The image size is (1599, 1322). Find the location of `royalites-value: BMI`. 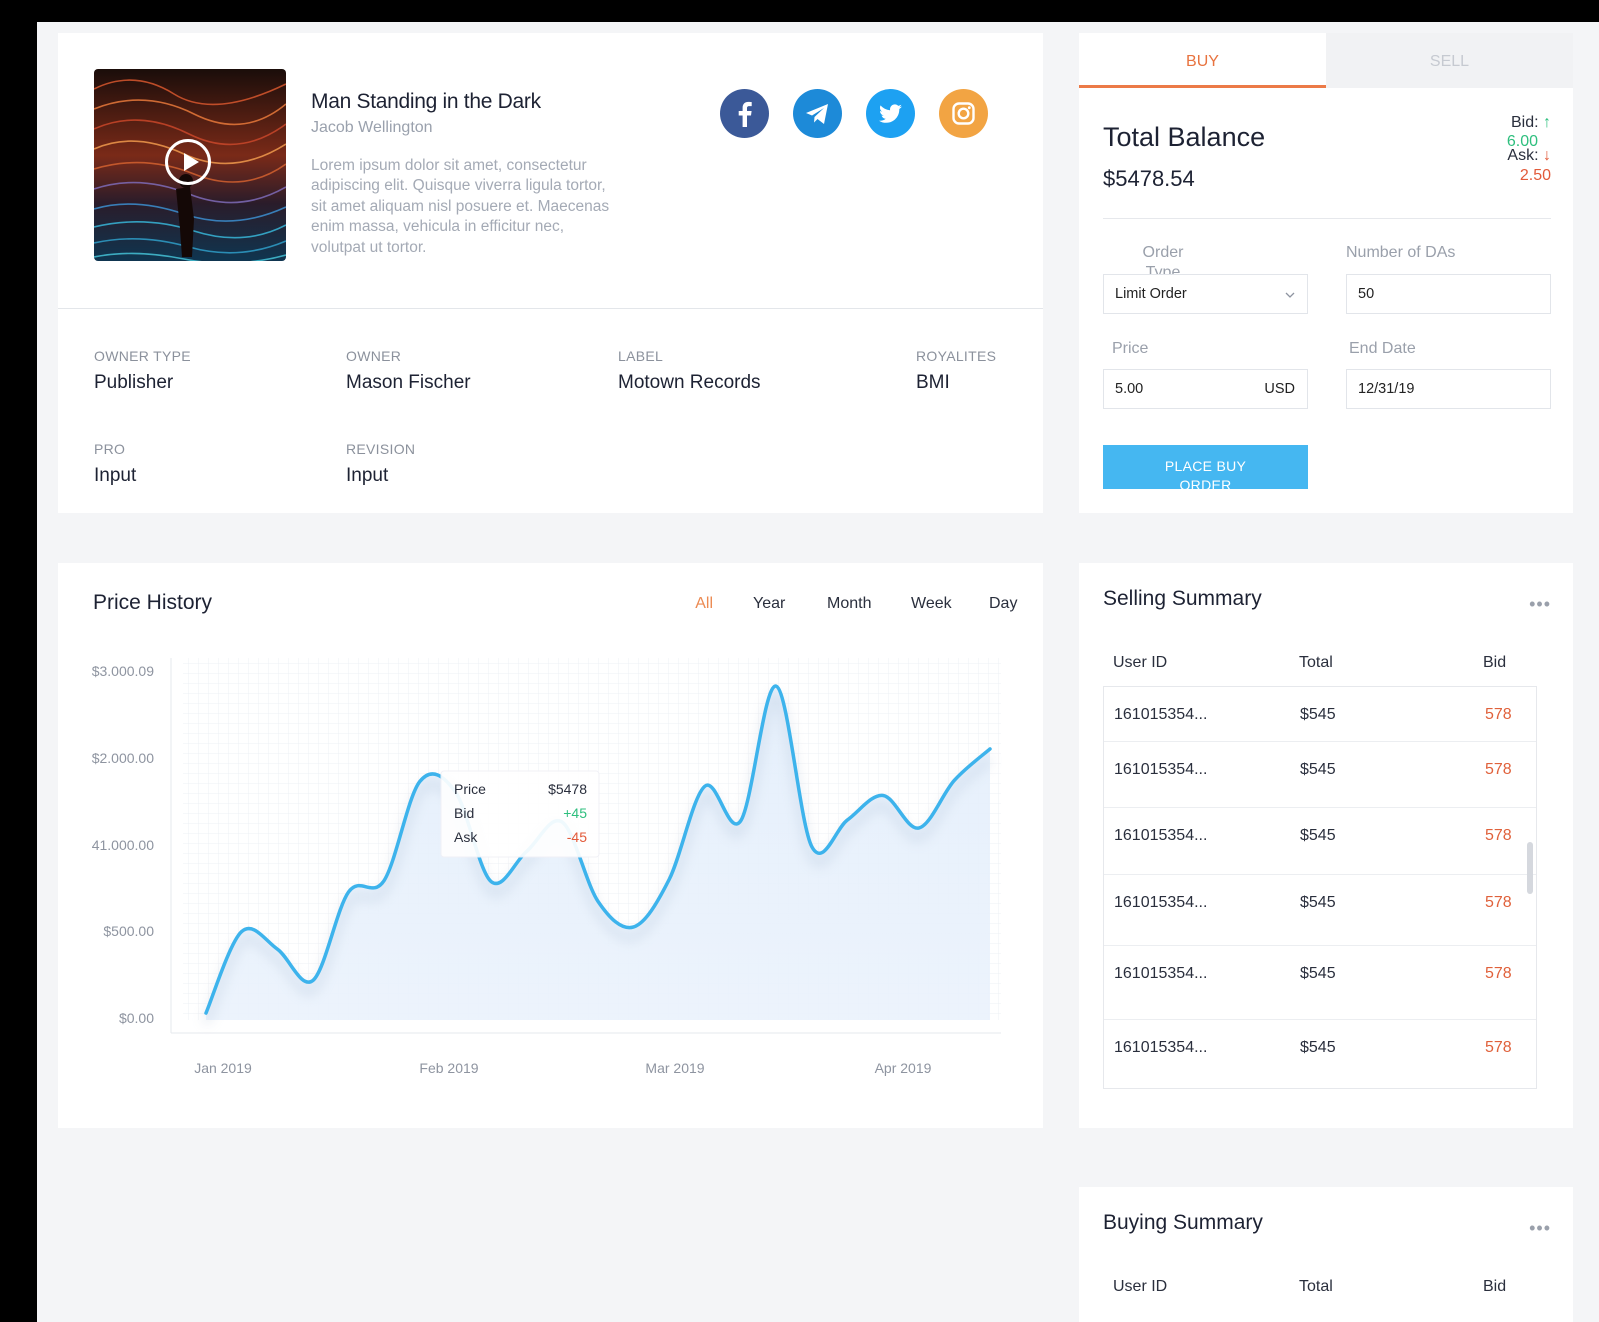

royalites-value: BMI is located at coordinates (933, 382).